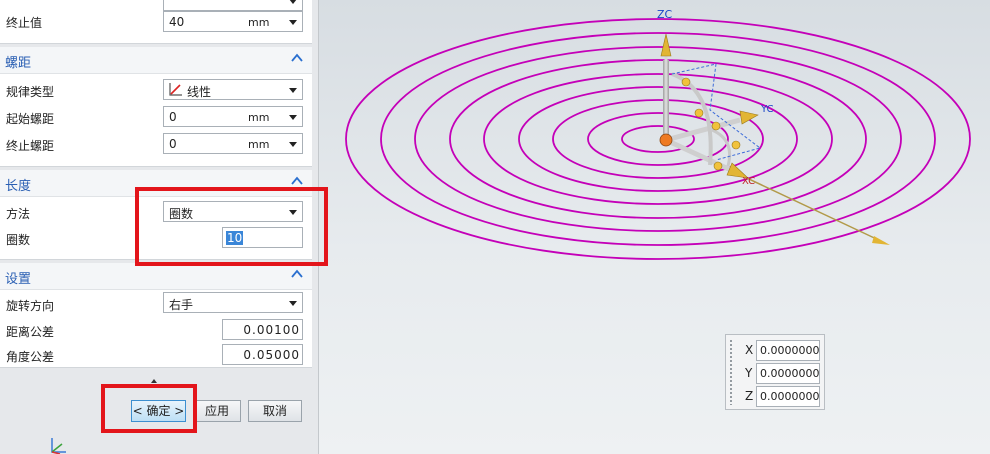 The image size is (990, 454). Describe the element at coordinates (173, 144) in the screenshot. I see `end-pitch-value: 0` at that location.